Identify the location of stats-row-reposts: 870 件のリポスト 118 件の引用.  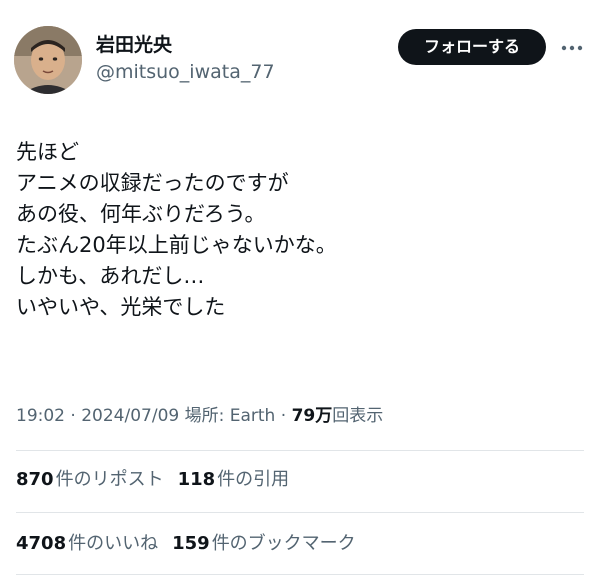
(159, 480).